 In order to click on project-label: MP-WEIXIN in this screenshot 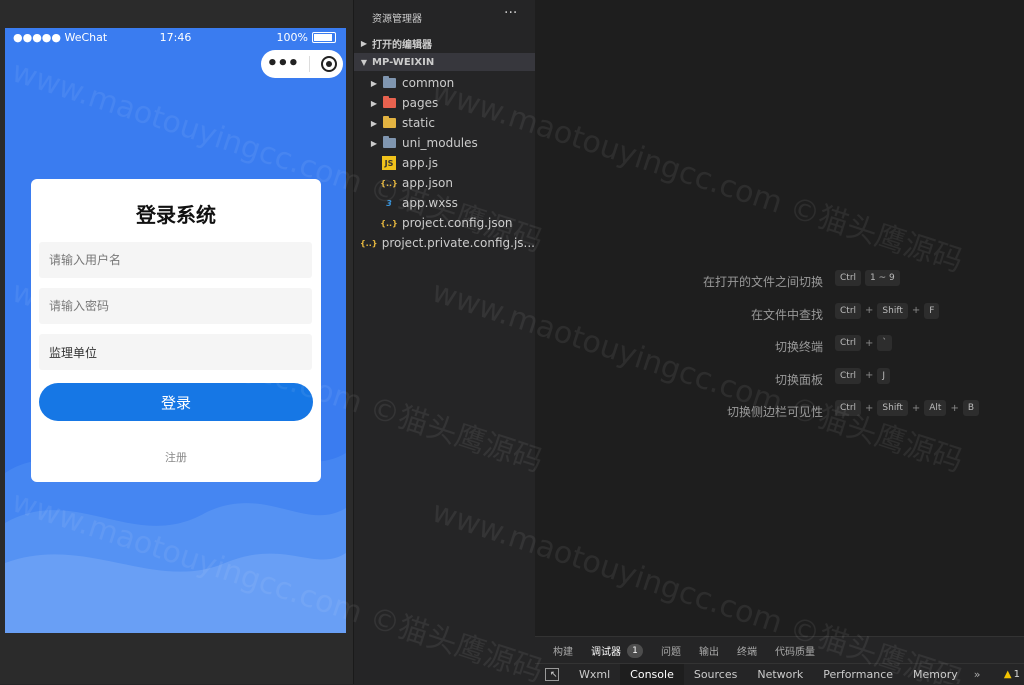, I will do `click(403, 62)`.